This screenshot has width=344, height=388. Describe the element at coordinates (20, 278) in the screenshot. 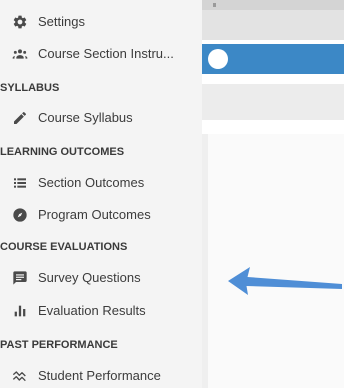

I see `message-icon` at that location.